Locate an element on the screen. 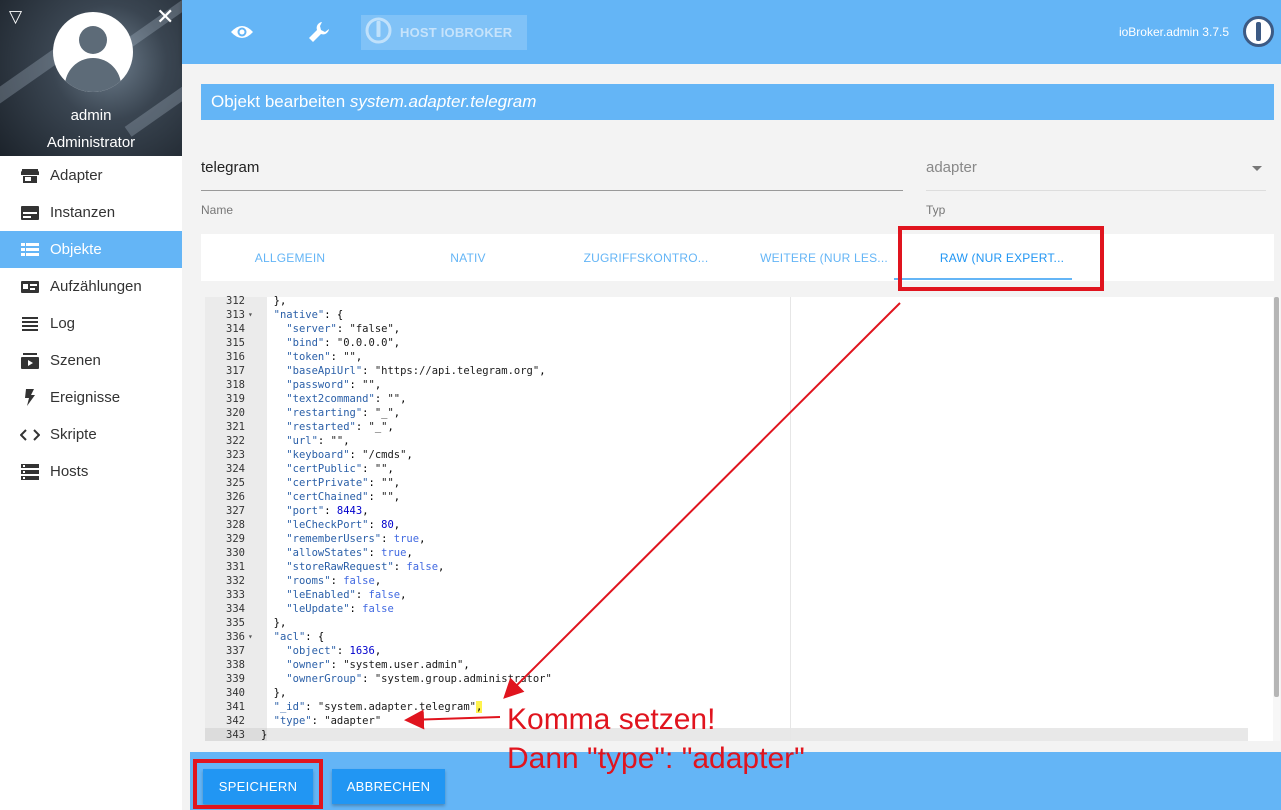  close-sidebar-icon: ✕ is located at coordinates (165, 17).